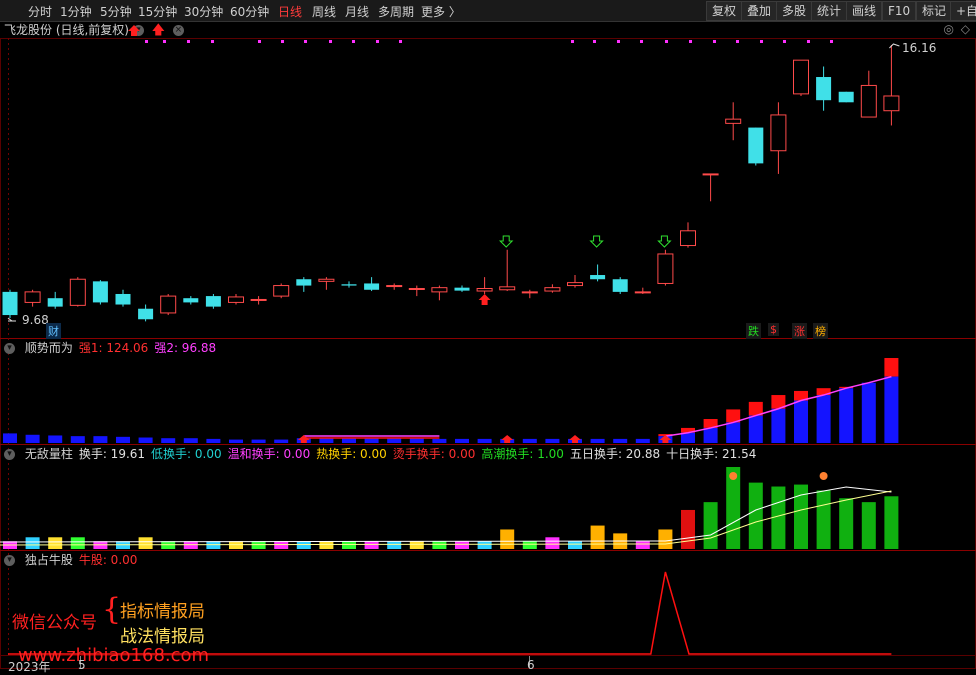  What do you see at coordinates (351, 454) in the screenshot?
I see `indicator-value-3: 热换手: 0.00` at bounding box center [351, 454].